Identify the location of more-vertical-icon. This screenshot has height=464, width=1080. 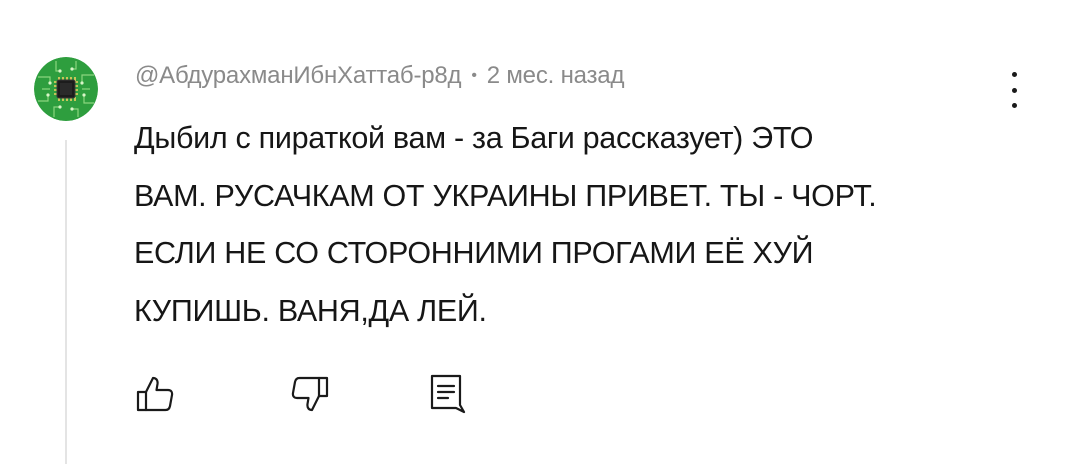
(1014, 74).